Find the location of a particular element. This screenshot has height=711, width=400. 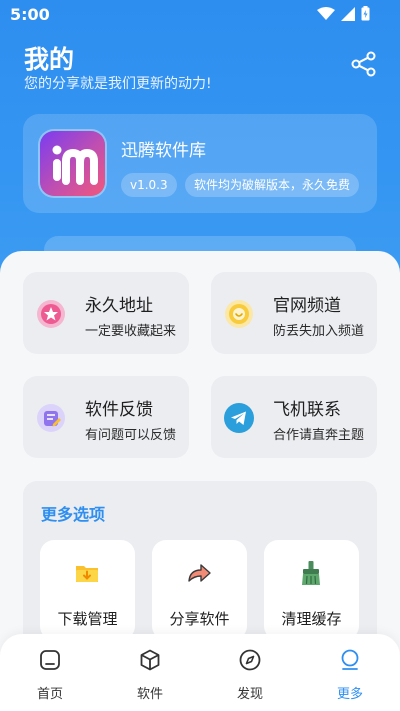

tile-title: 永久地址 is located at coordinates (119, 306).